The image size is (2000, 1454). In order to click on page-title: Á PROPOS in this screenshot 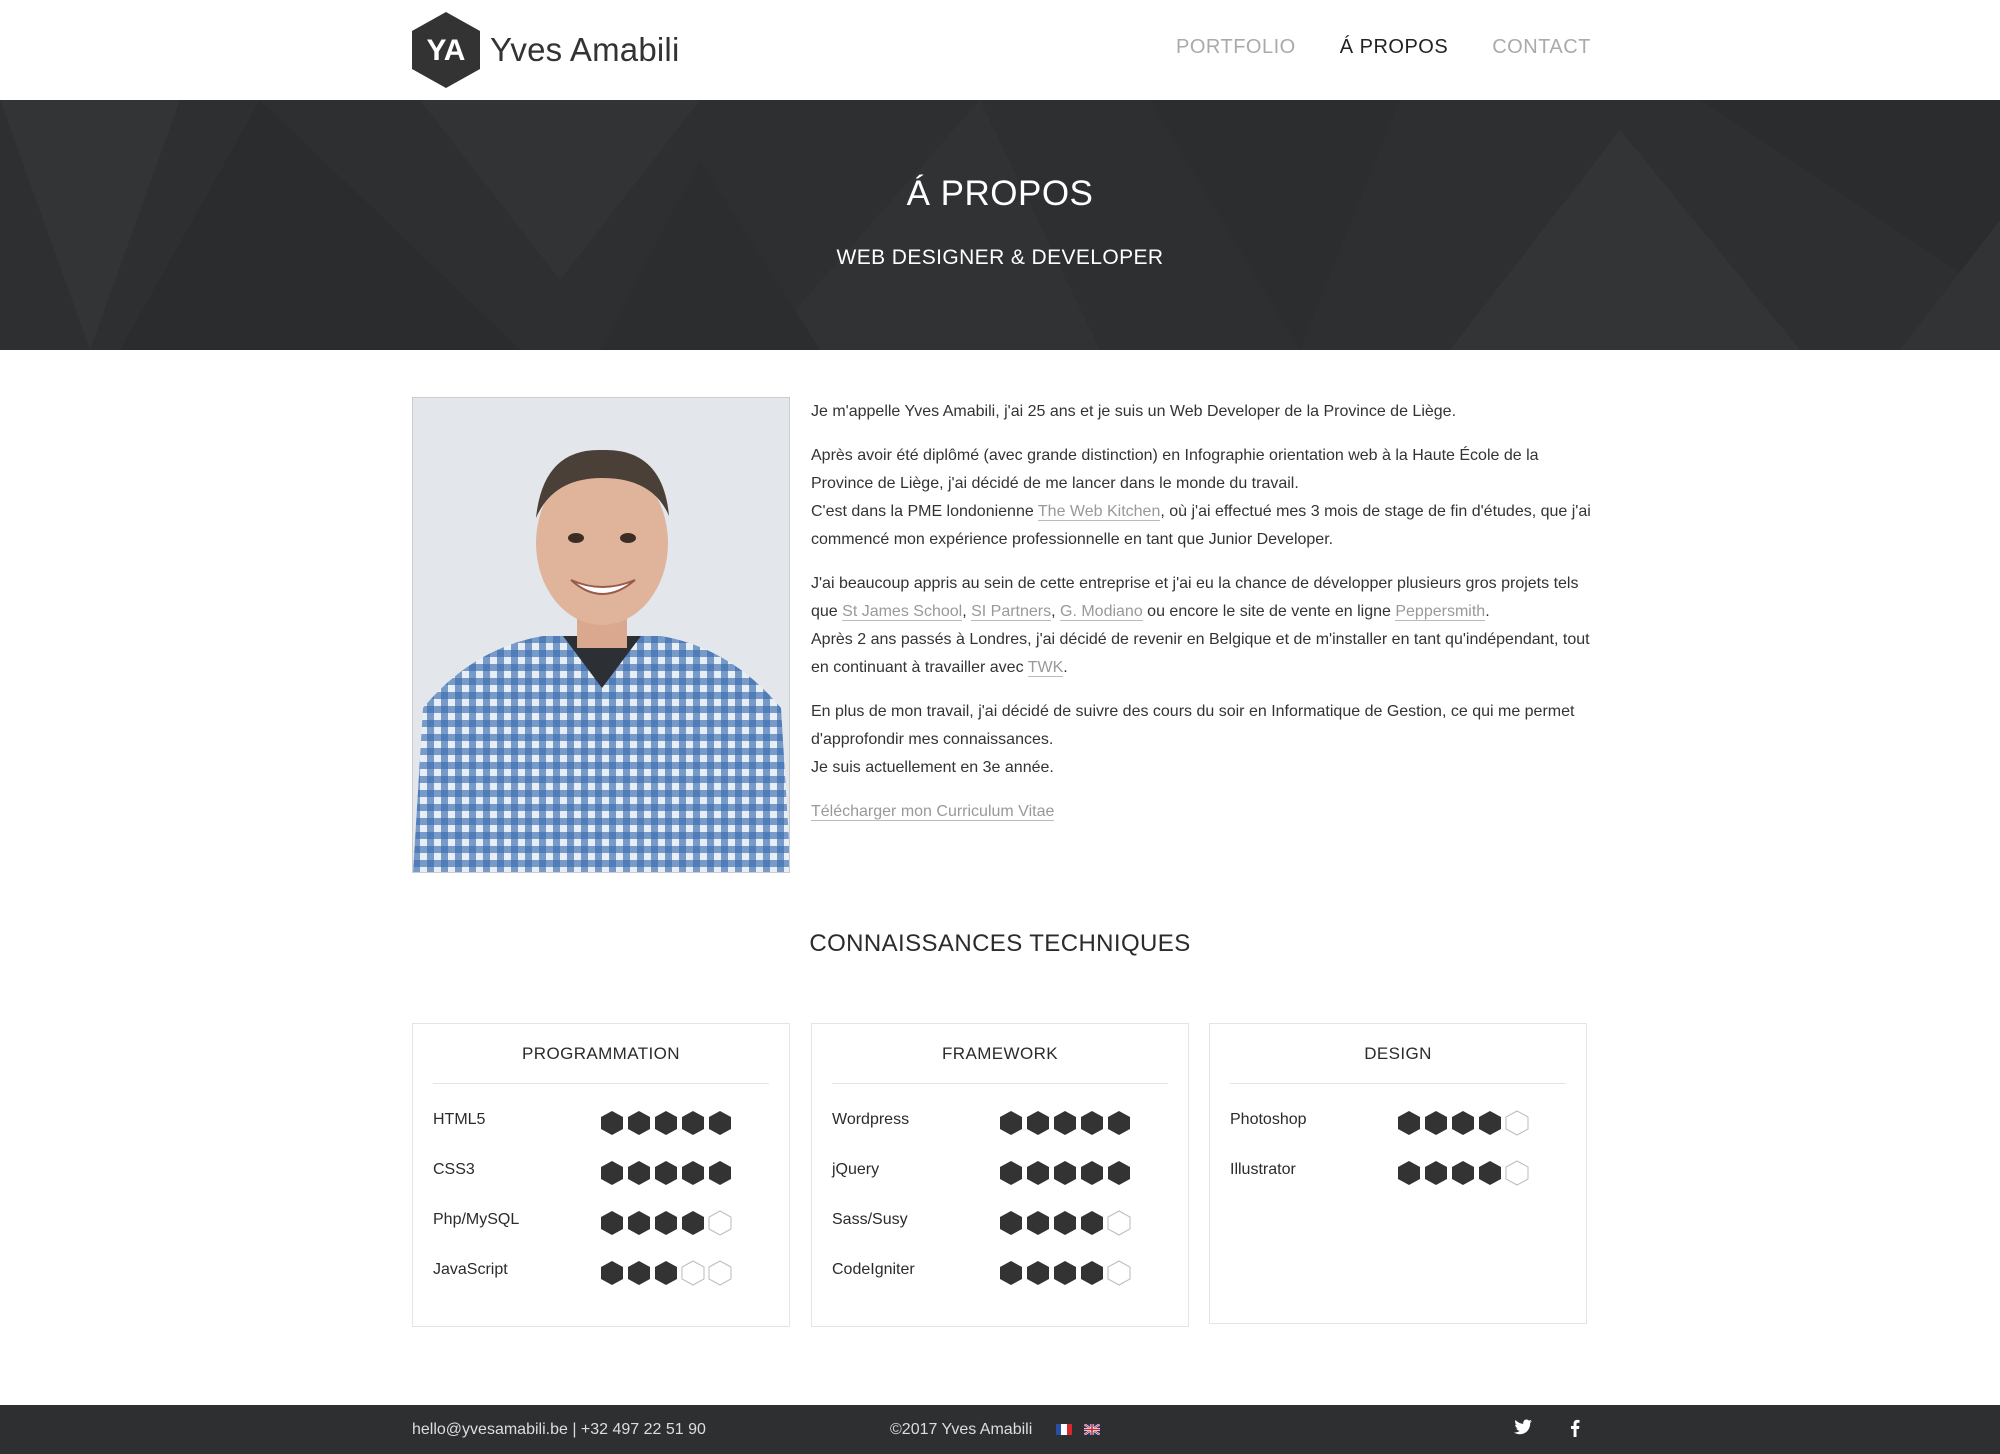, I will do `click(1000, 193)`.